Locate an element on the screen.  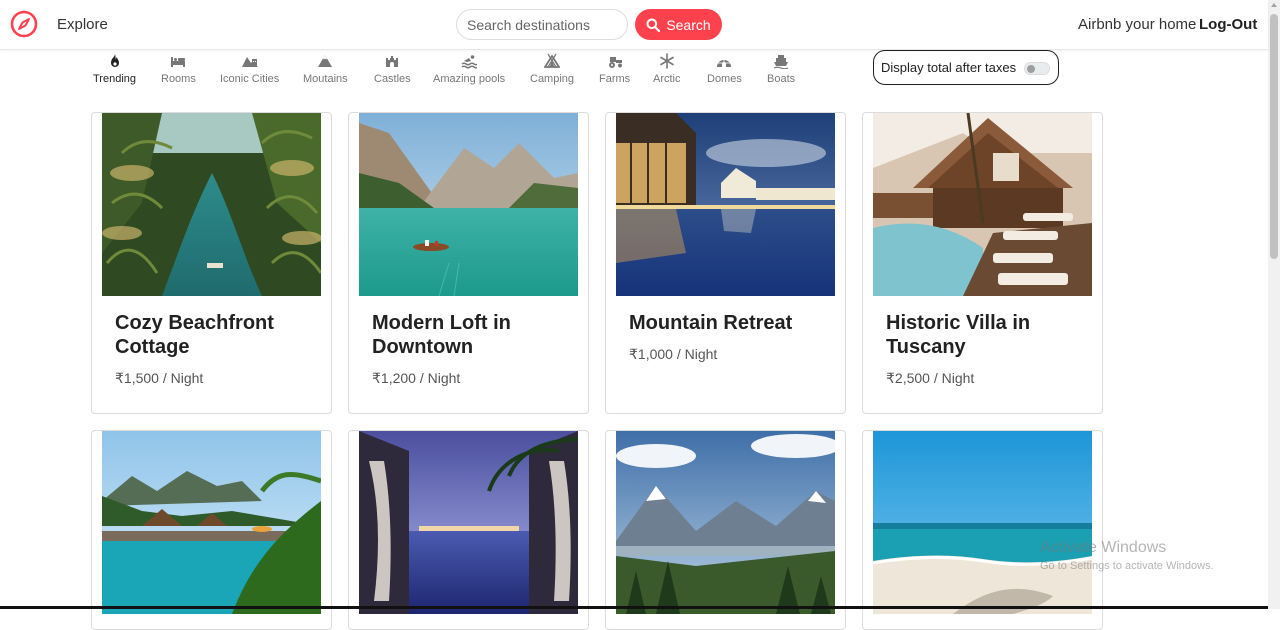
filter-label: Iconic Cities is located at coordinates (250, 79).